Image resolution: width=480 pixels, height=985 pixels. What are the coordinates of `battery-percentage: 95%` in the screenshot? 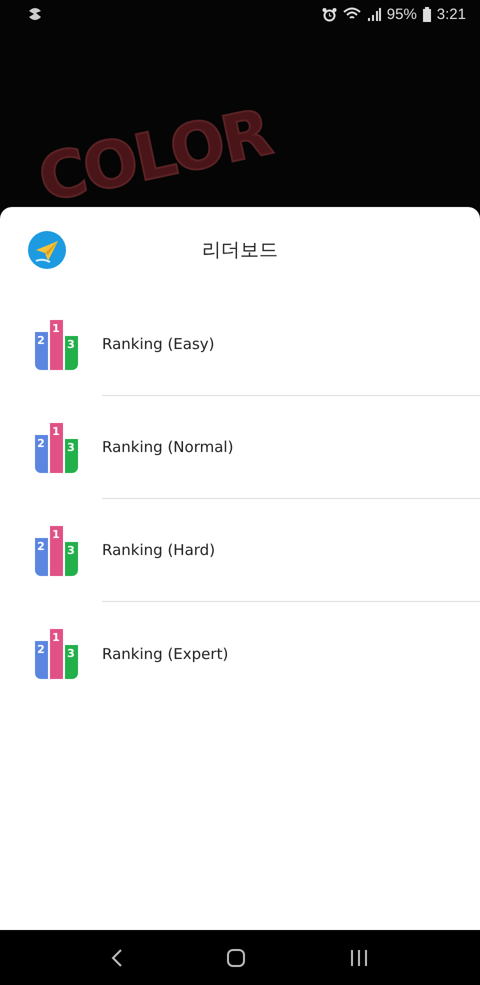 It's located at (401, 14).